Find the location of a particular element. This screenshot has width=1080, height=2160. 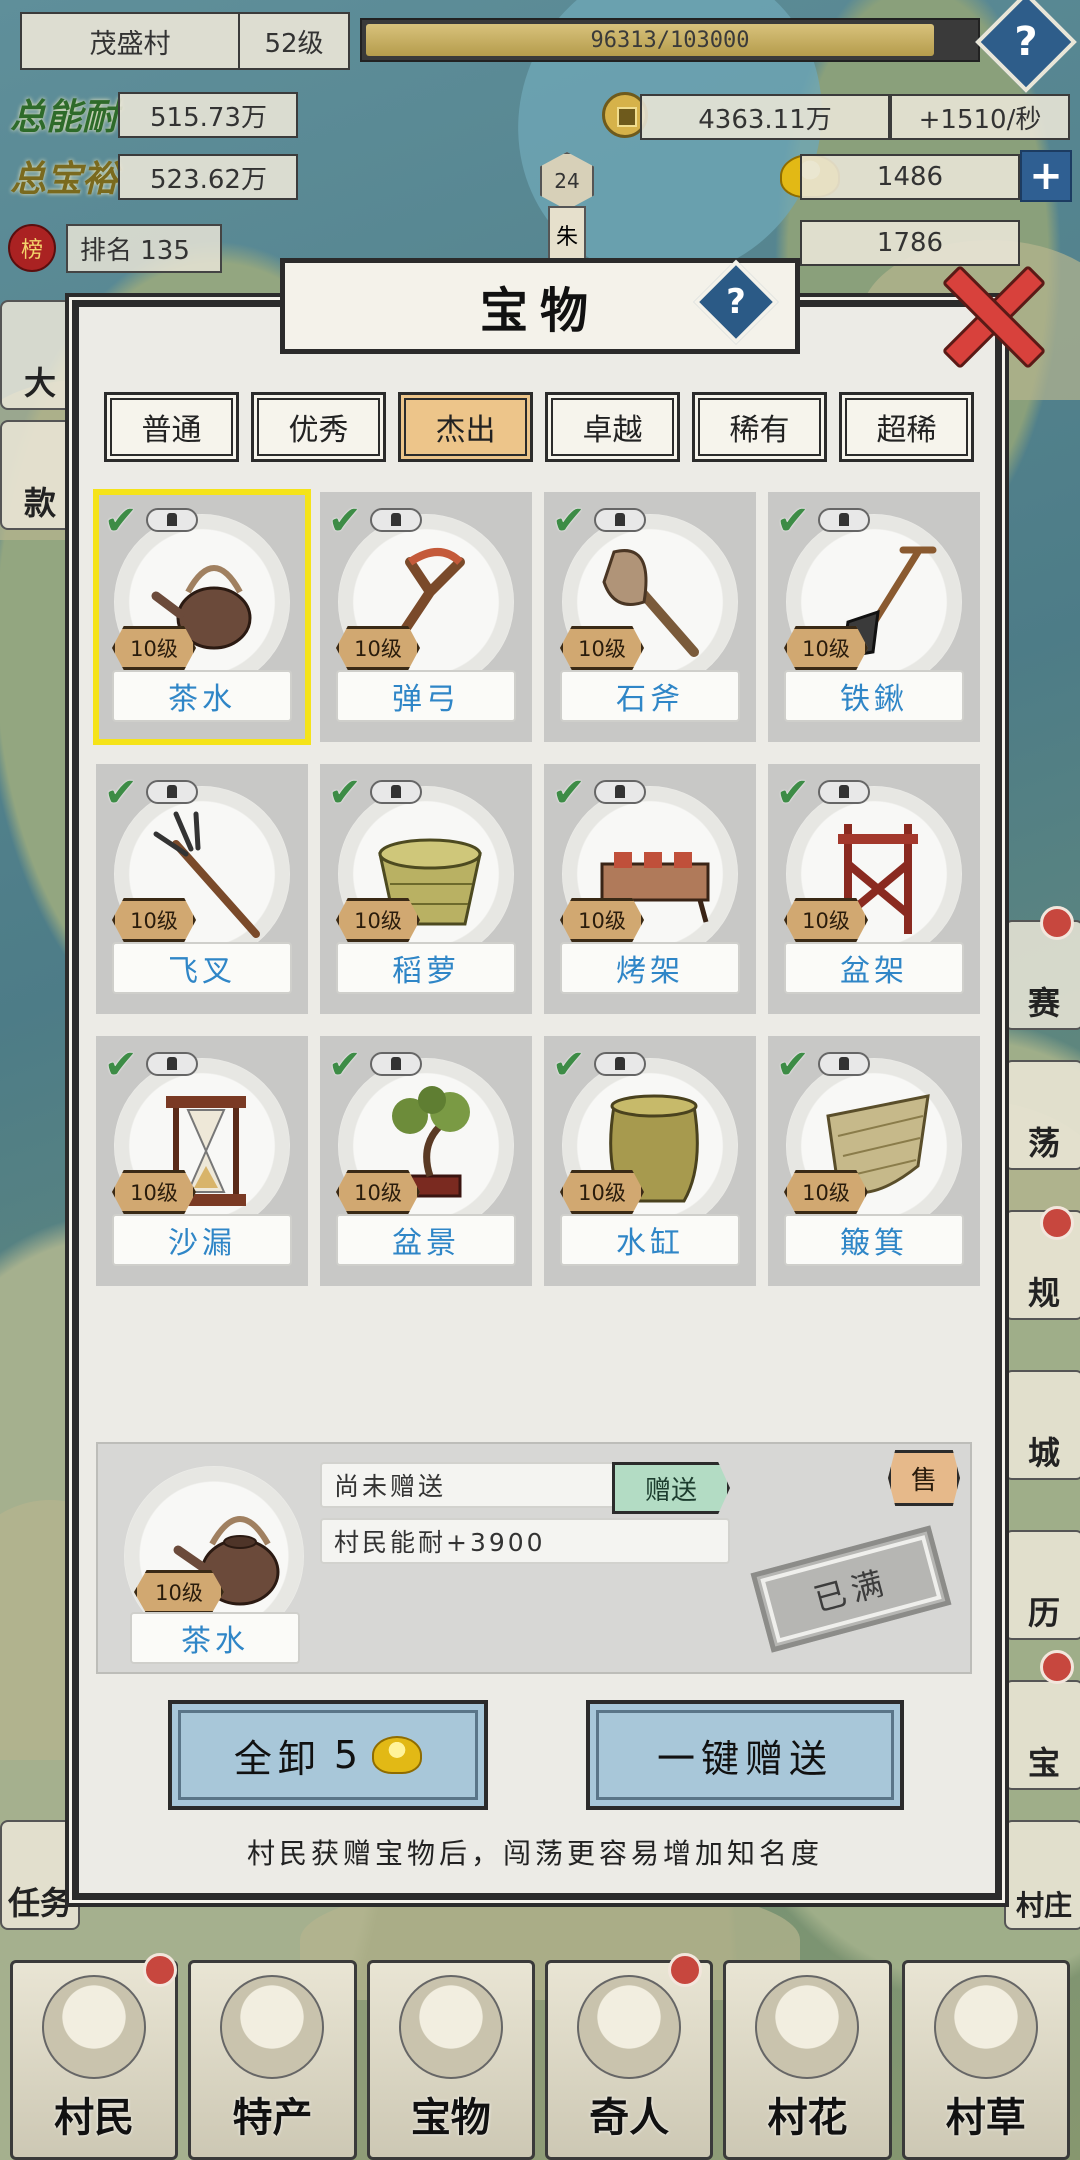

nav-village-belle: 村花 is located at coordinates (807, 2060).